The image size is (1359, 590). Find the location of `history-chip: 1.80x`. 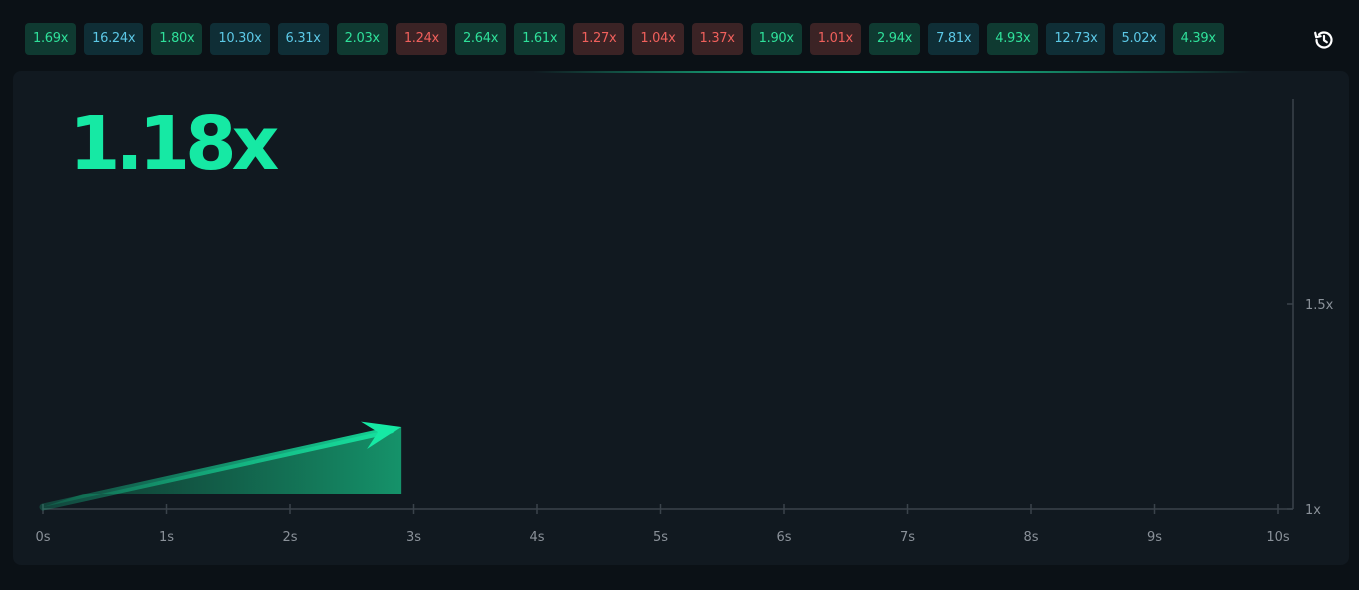

history-chip: 1.80x is located at coordinates (177, 39).